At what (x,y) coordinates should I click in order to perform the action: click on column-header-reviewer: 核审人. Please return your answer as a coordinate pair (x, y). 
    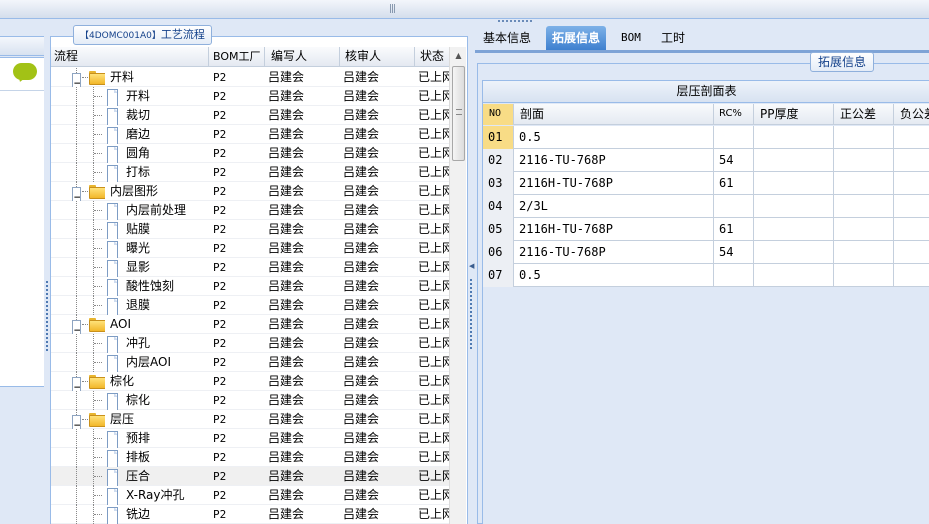
    Looking at the image, I should click on (377, 57).